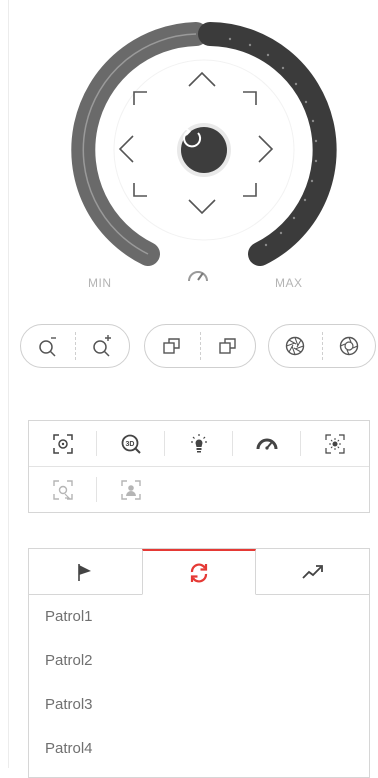  What do you see at coordinates (202, 207) in the screenshot?
I see `chevron-down-icon` at bounding box center [202, 207].